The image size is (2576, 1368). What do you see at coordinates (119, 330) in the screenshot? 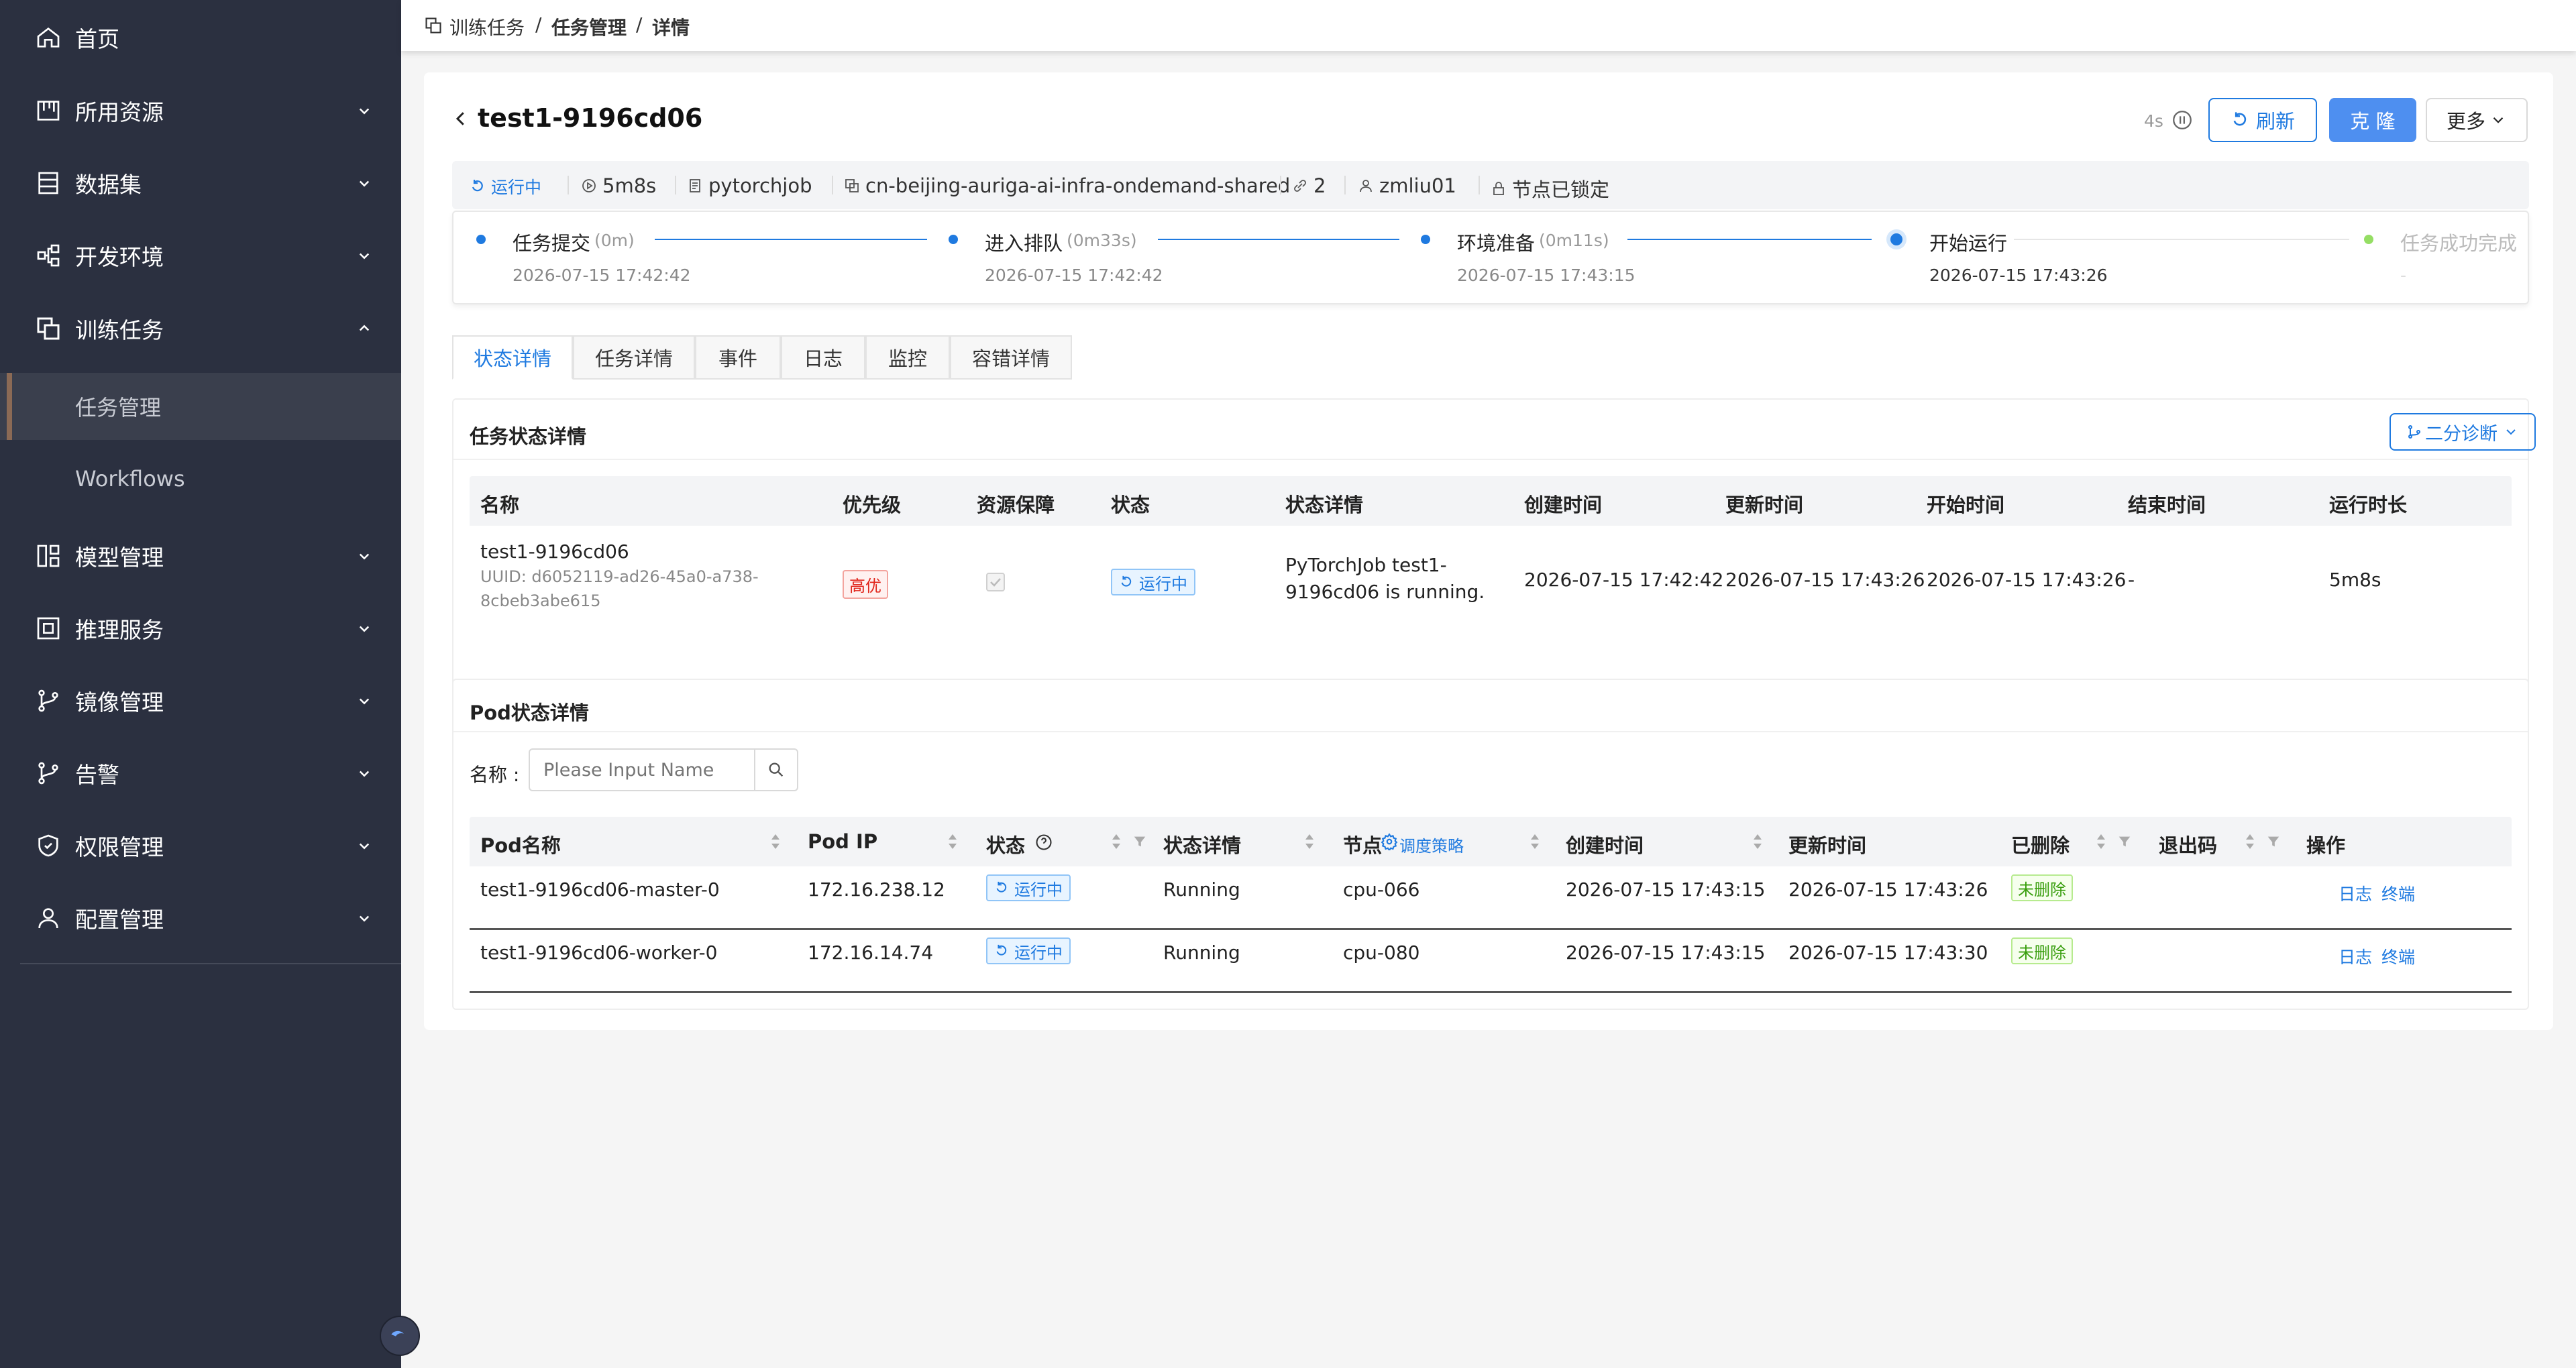
I see `sidebar-item-label: 训练任务` at bounding box center [119, 330].